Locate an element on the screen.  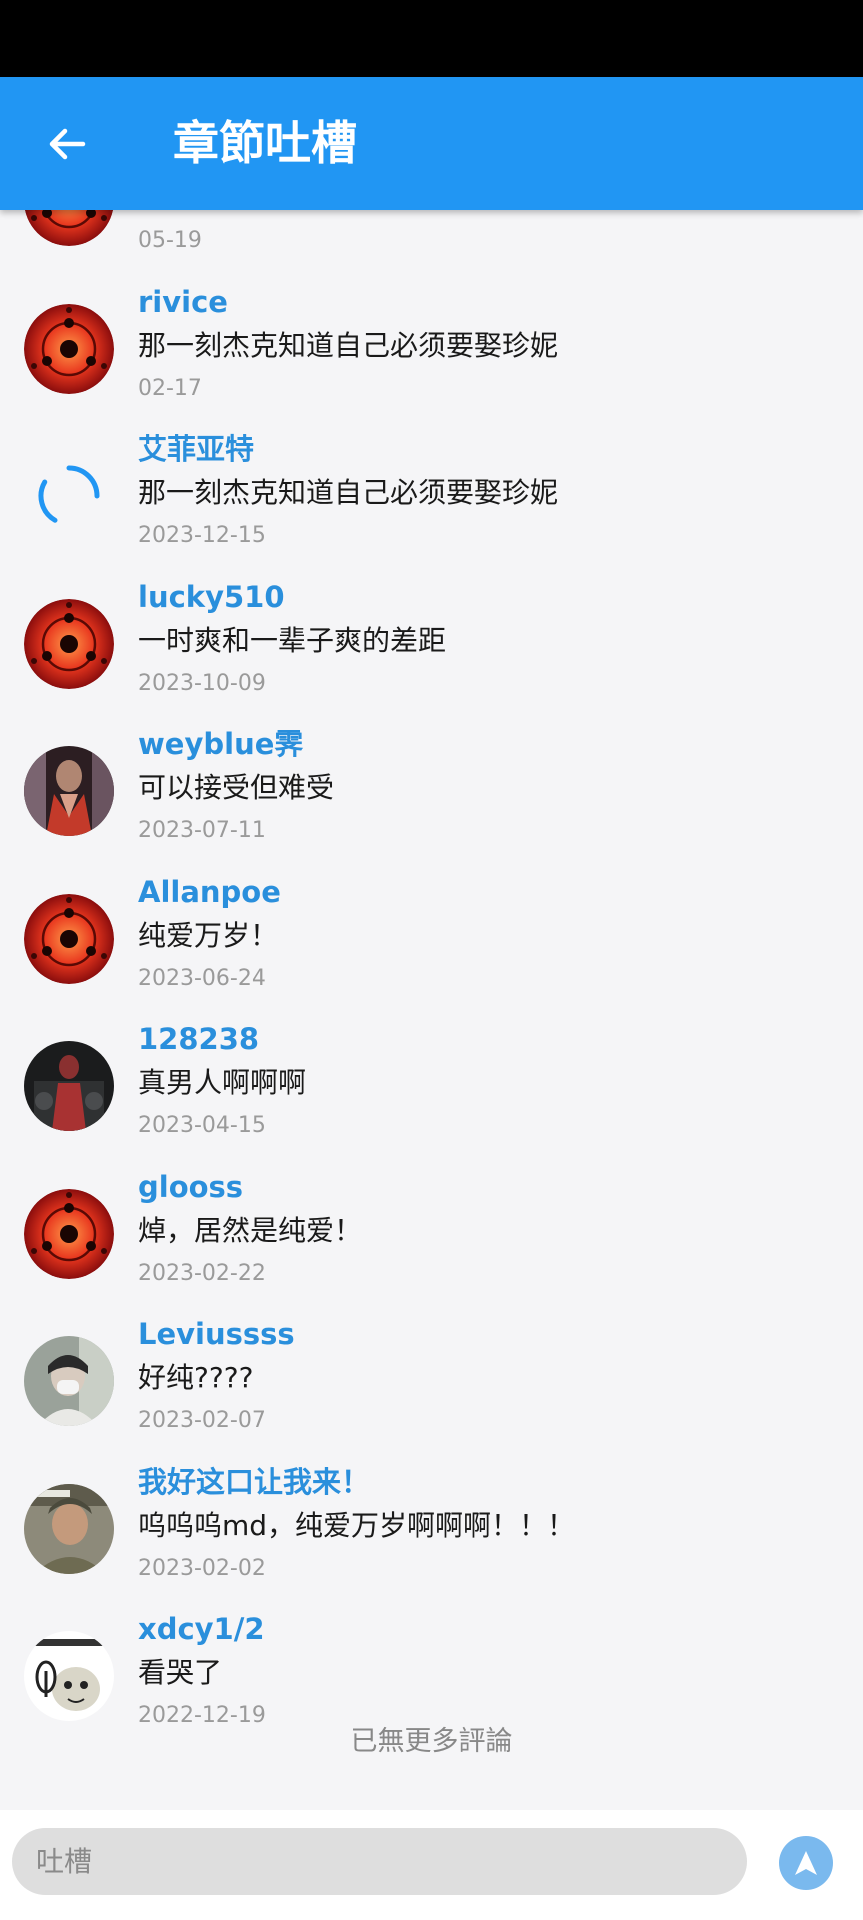
comment-text: 真男人啊啊啊 is located at coordinates (222, 1082).